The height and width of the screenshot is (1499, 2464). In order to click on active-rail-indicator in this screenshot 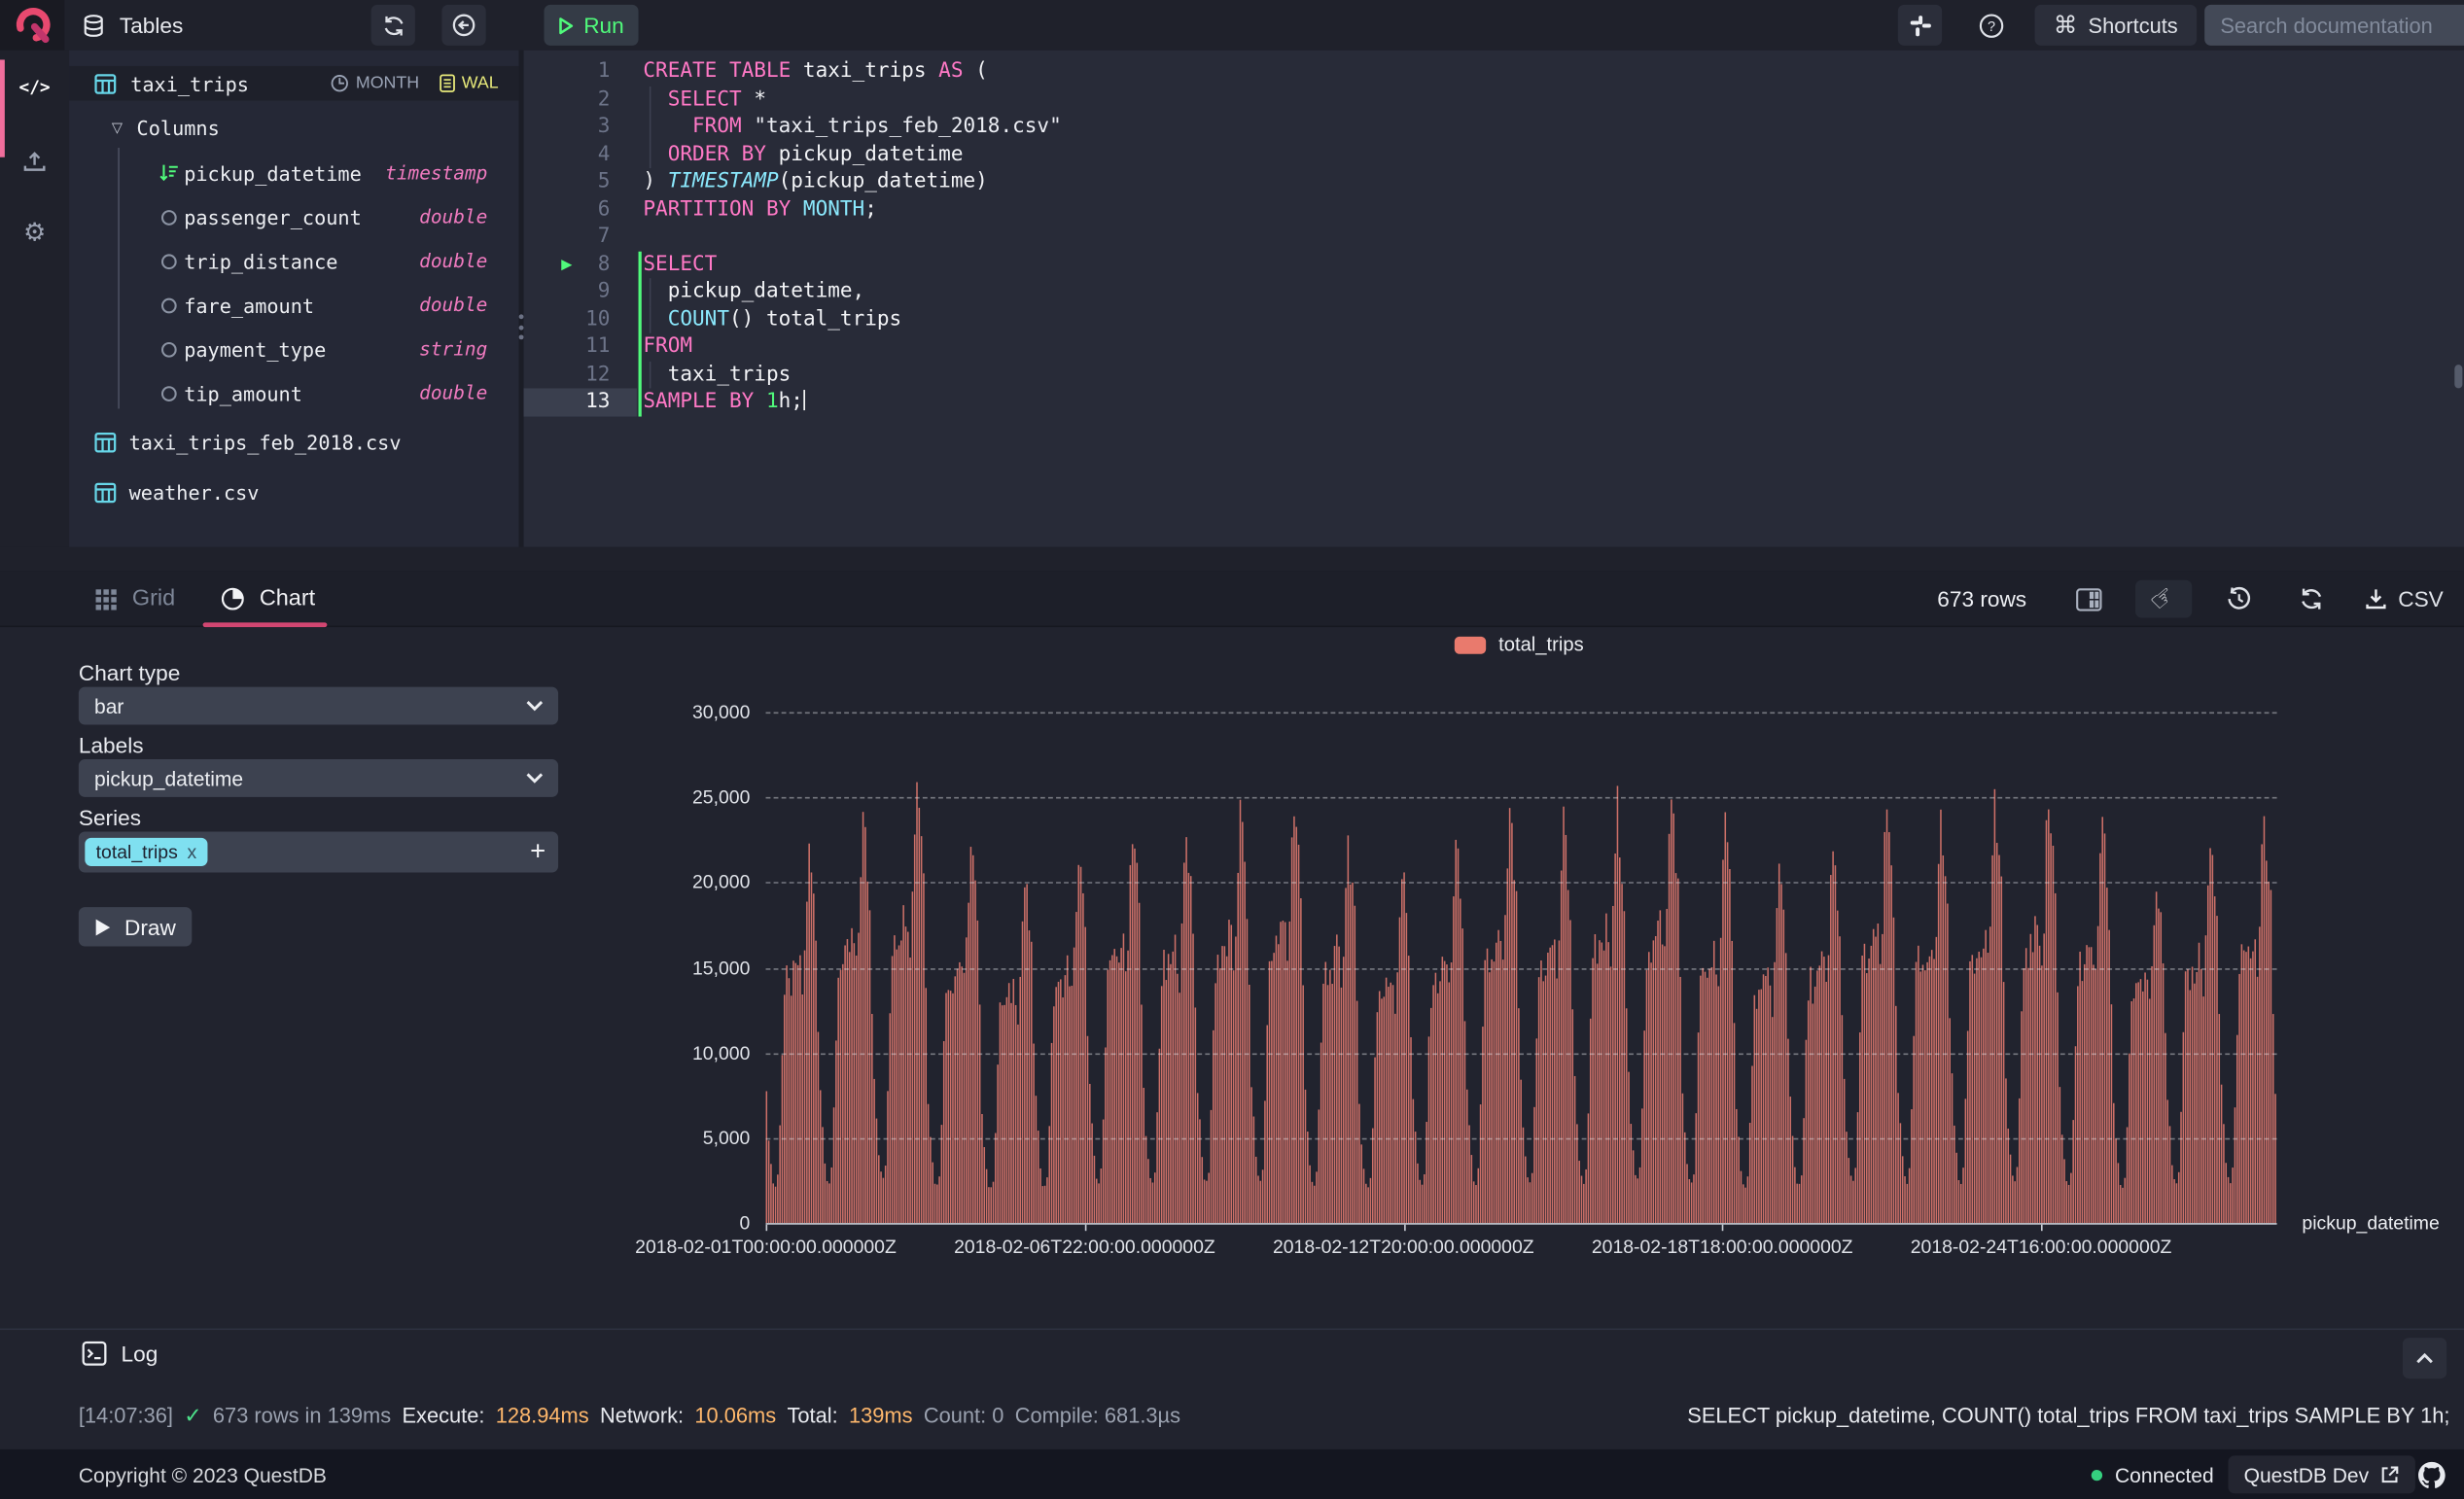, I will do `click(2, 108)`.